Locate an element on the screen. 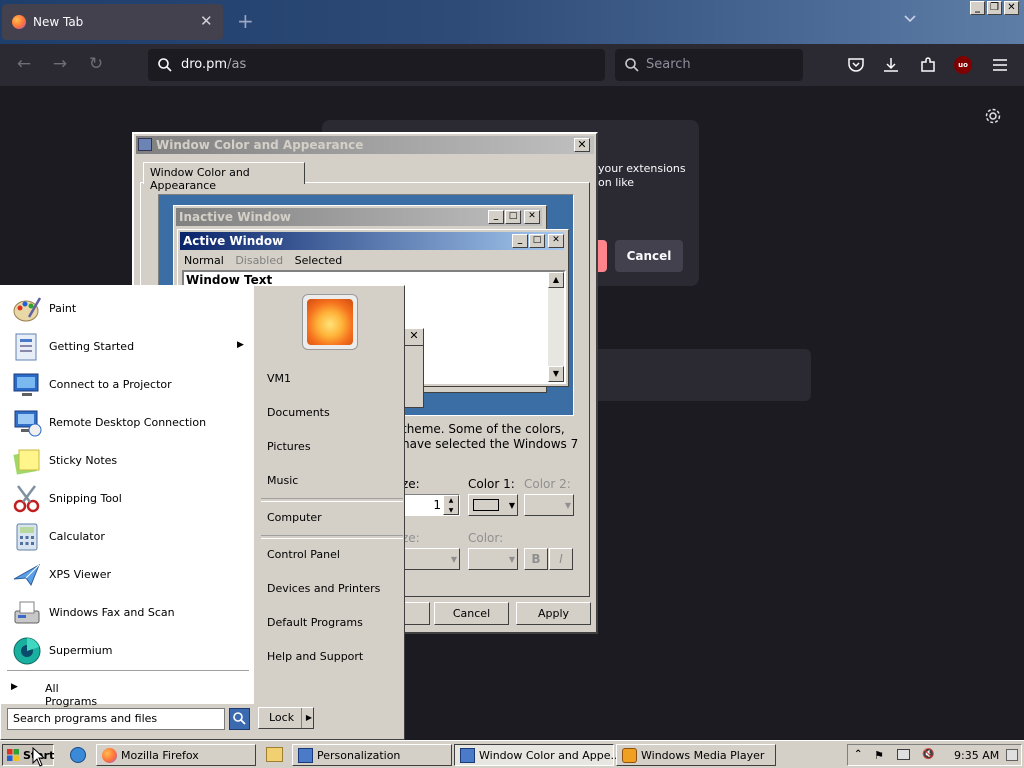 The height and width of the screenshot is (768, 1024). program-remote-desktop: Remote Desktop Connection is located at coordinates (127, 423).